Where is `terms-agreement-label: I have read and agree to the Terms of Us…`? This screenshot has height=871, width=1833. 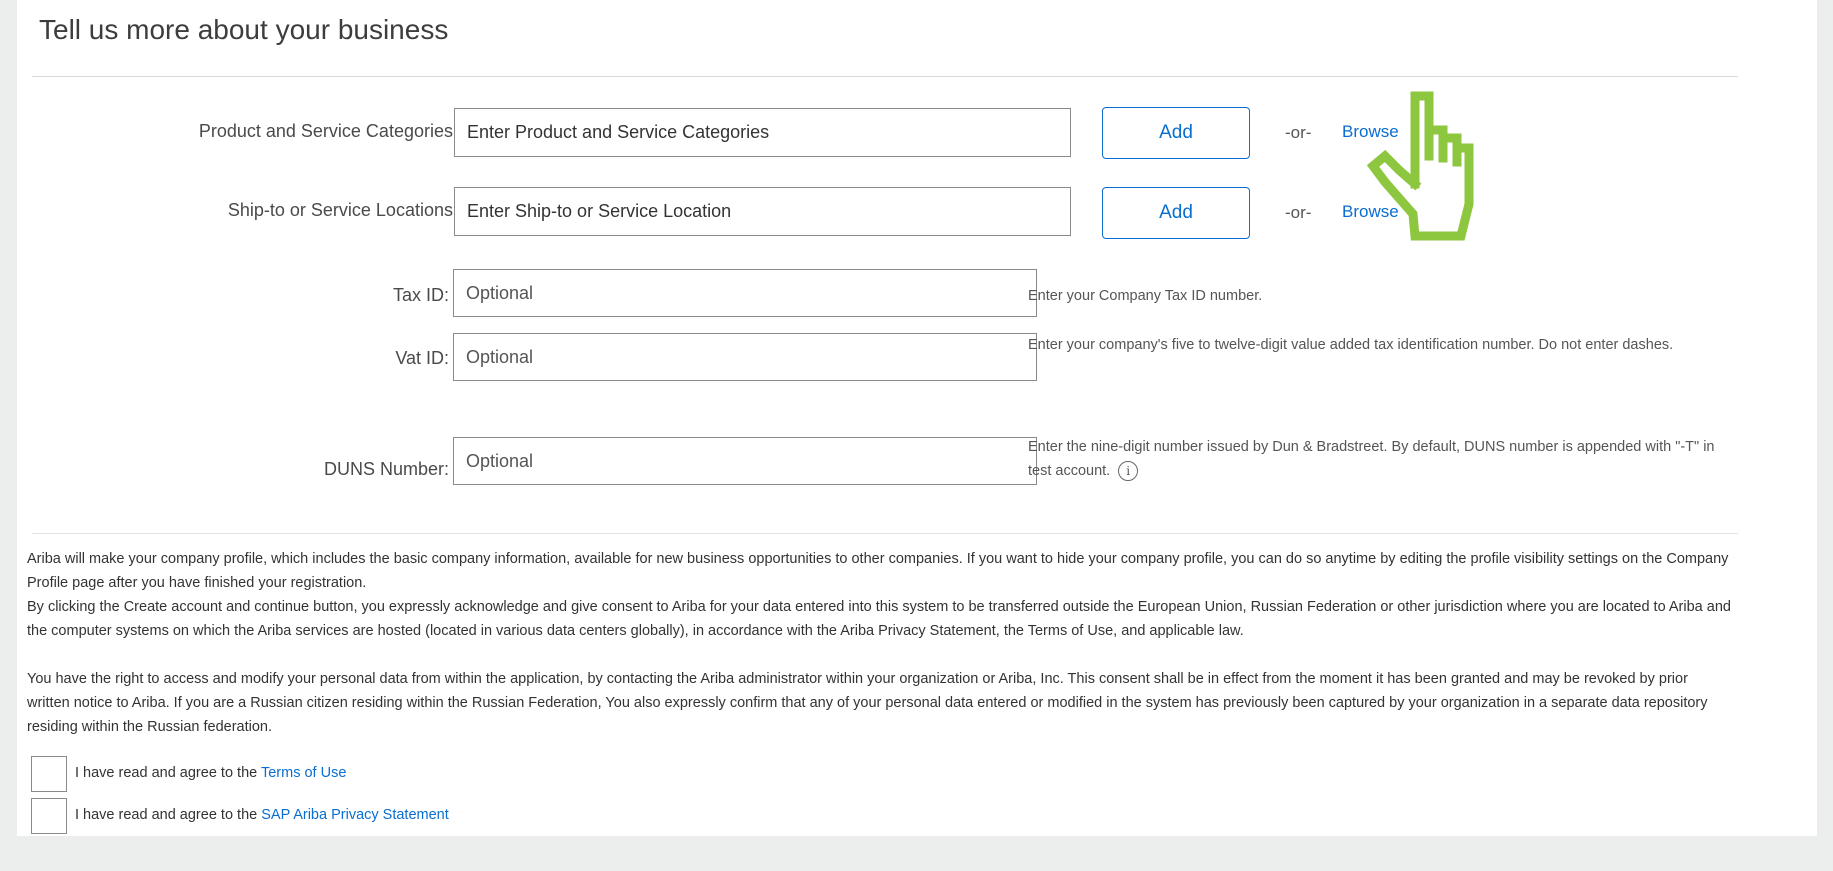
terms-agreement-label: I have read and agree to the Terms of Us… is located at coordinates (211, 773).